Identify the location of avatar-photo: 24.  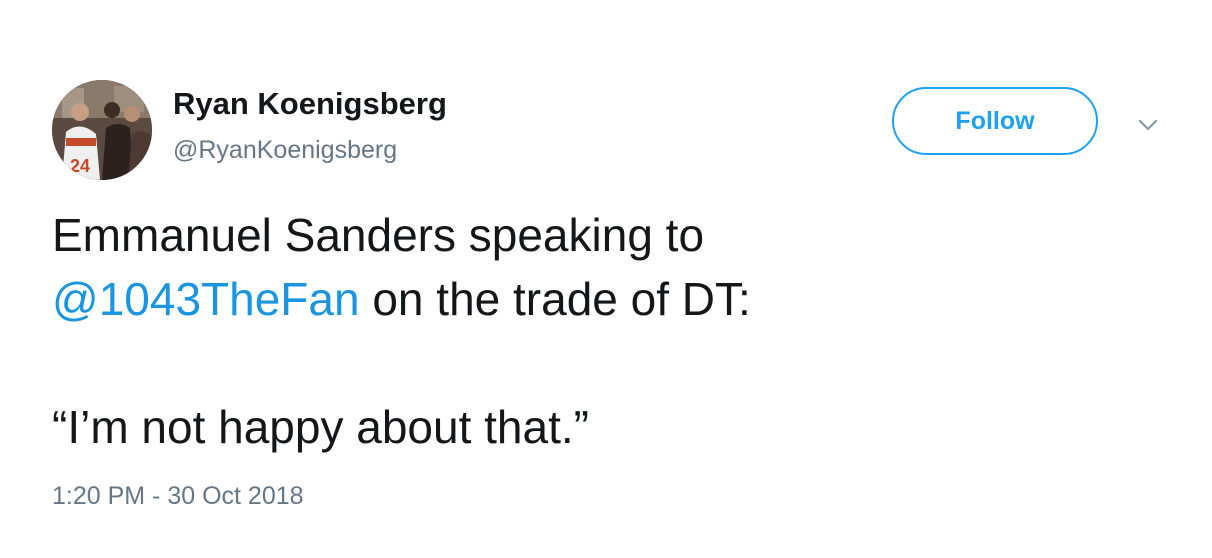
(102, 130).